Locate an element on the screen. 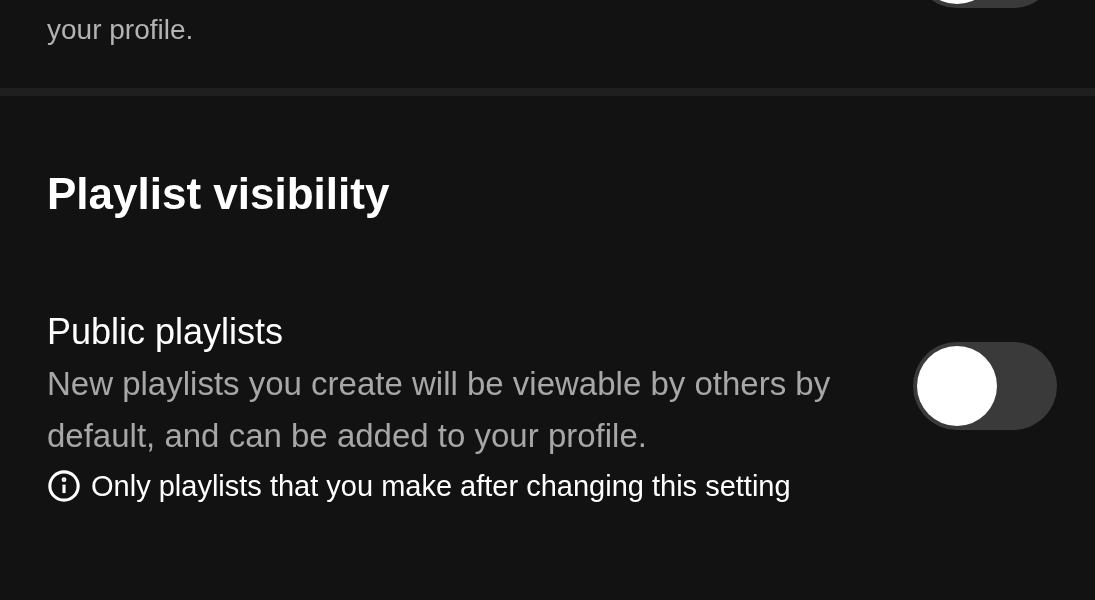 The image size is (1095, 600). section-heading: Playlist visibility is located at coordinates (219, 194).